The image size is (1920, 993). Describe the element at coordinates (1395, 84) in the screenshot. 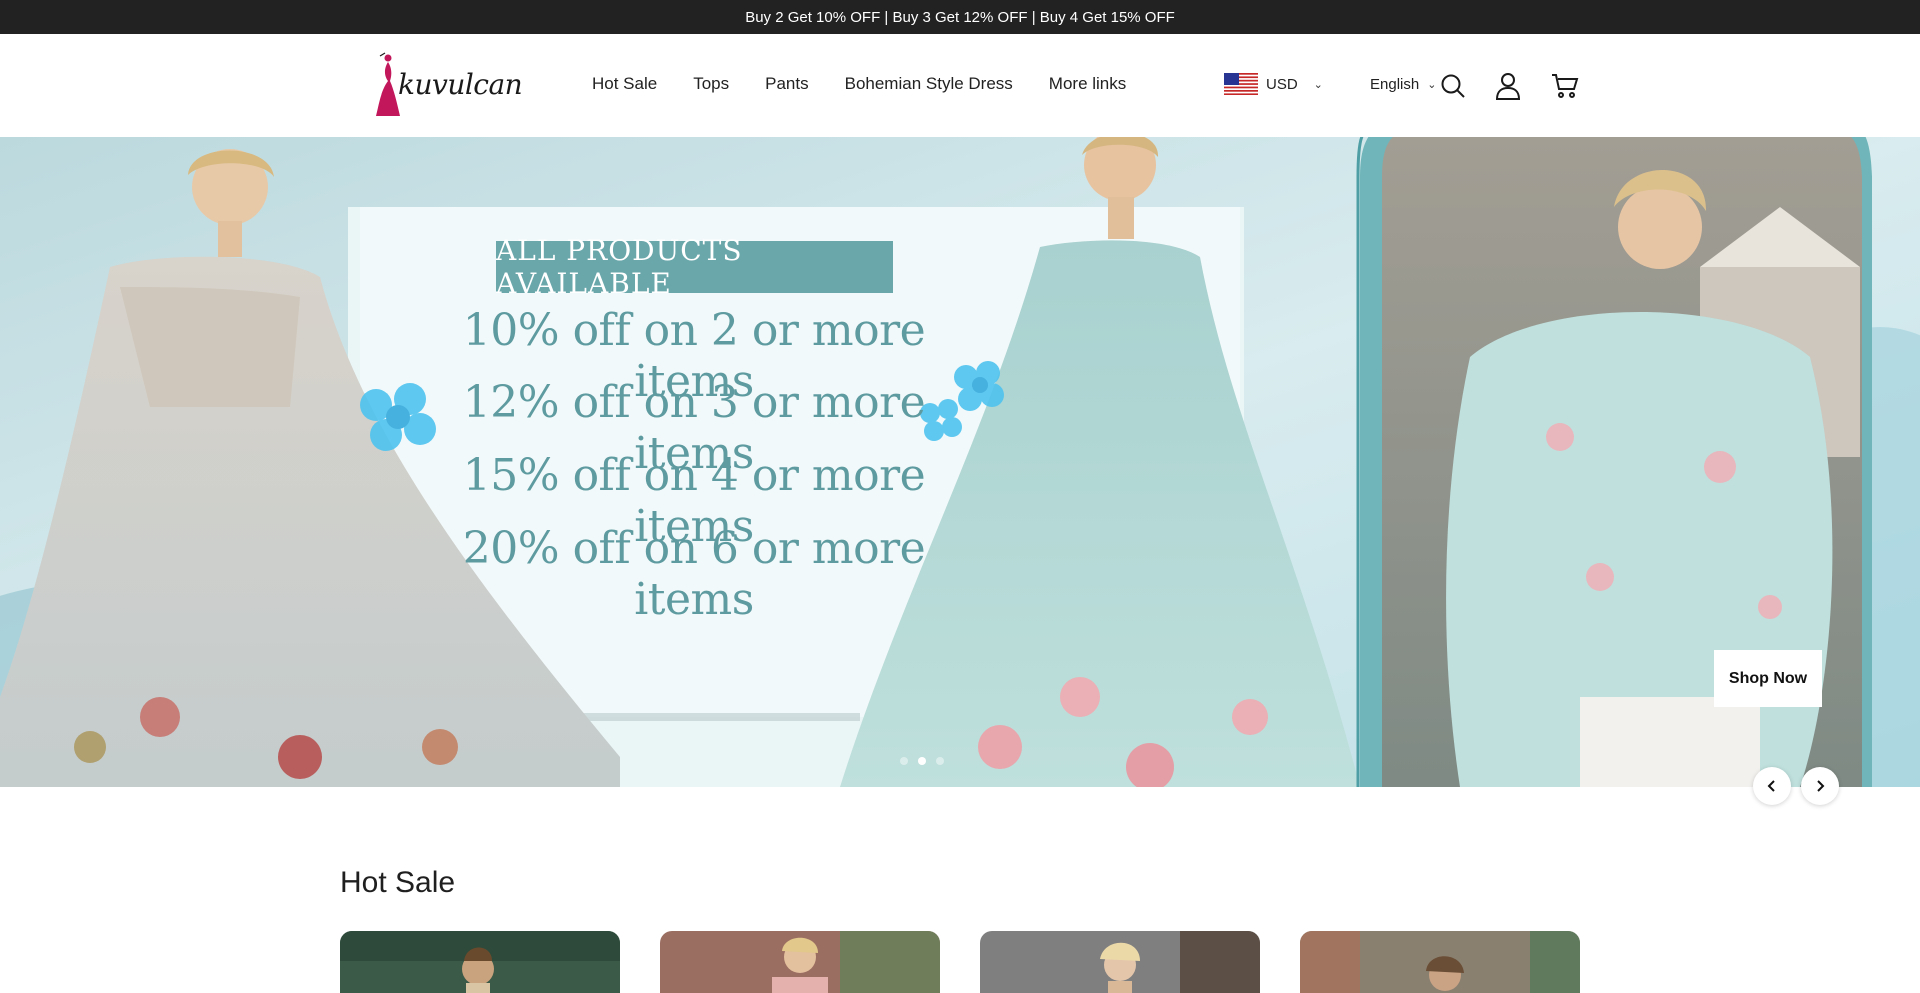

I see `language-label: English` at that location.